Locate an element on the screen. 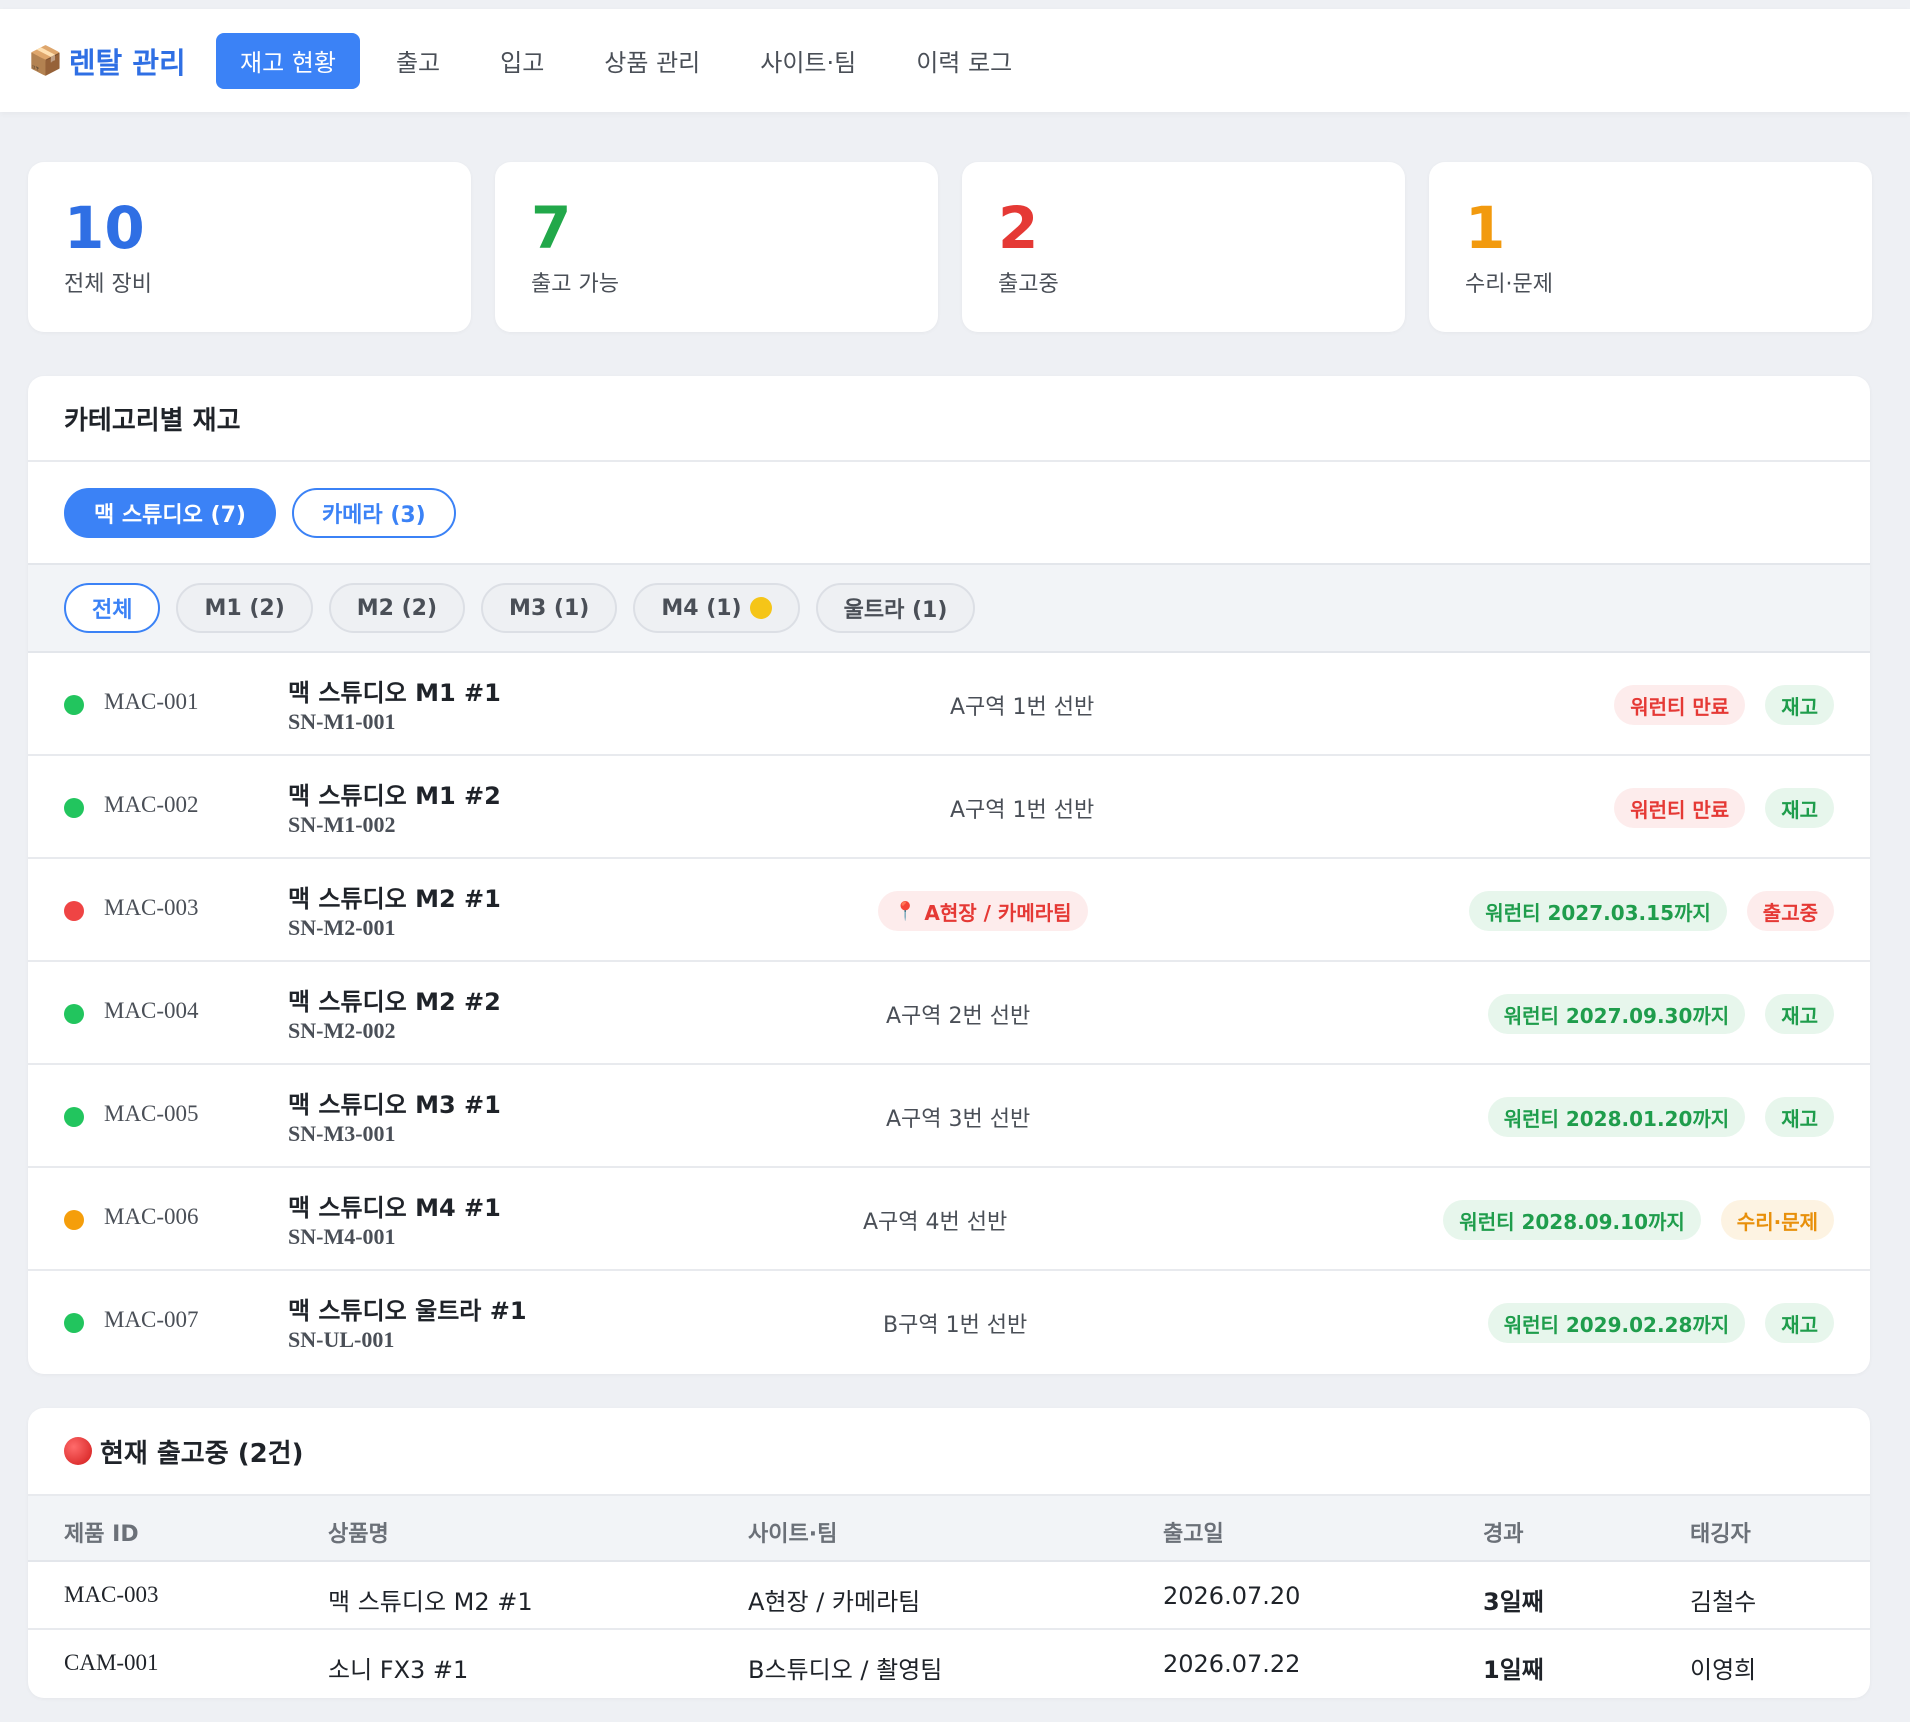 The image size is (1910, 1722). nav-tab-checkin: 입고 is located at coordinates (522, 61).